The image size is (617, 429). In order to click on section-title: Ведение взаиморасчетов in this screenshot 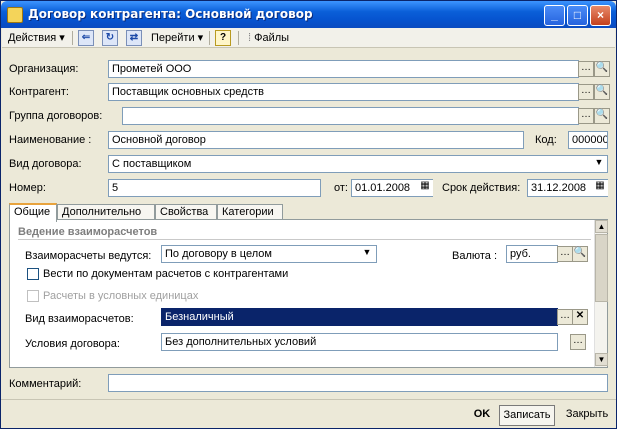, I will do `click(88, 232)`.